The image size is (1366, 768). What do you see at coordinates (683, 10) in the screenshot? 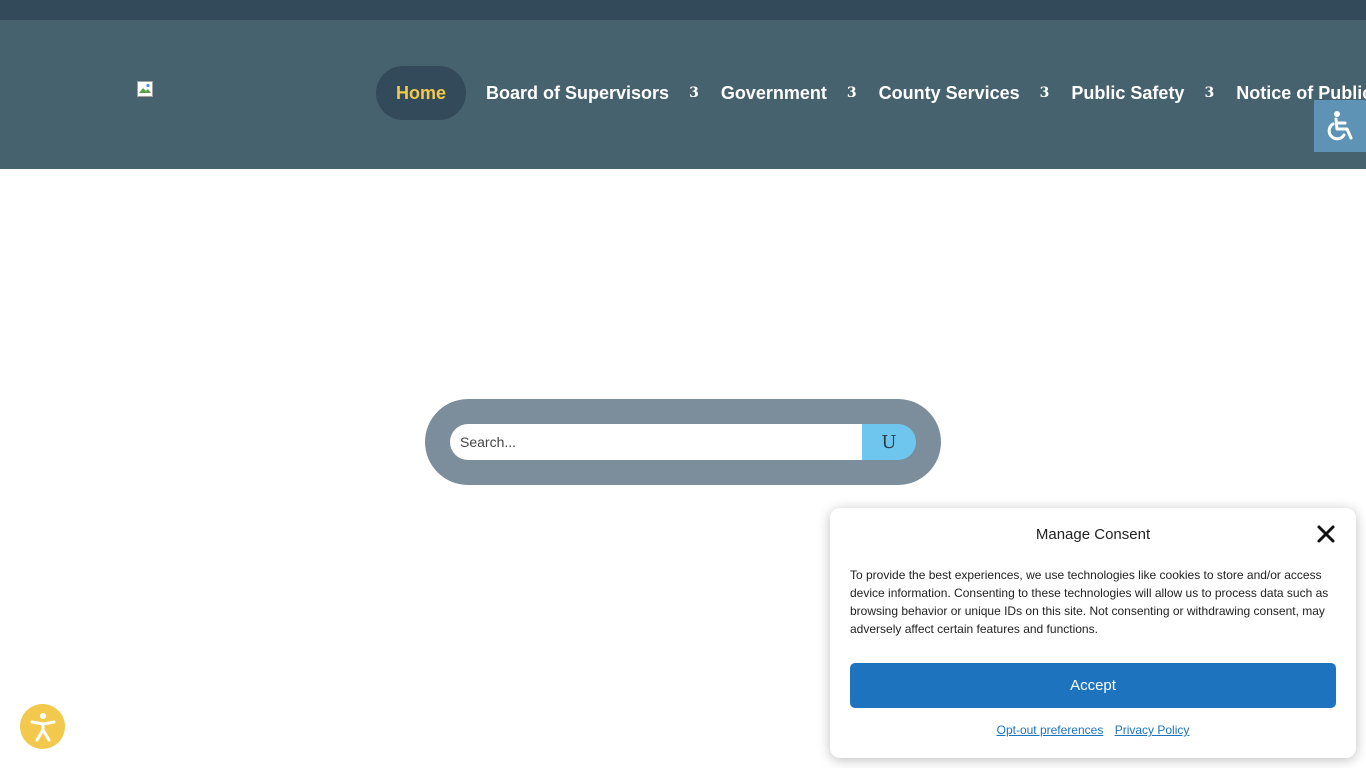
I see `top-strip` at bounding box center [683, 10].